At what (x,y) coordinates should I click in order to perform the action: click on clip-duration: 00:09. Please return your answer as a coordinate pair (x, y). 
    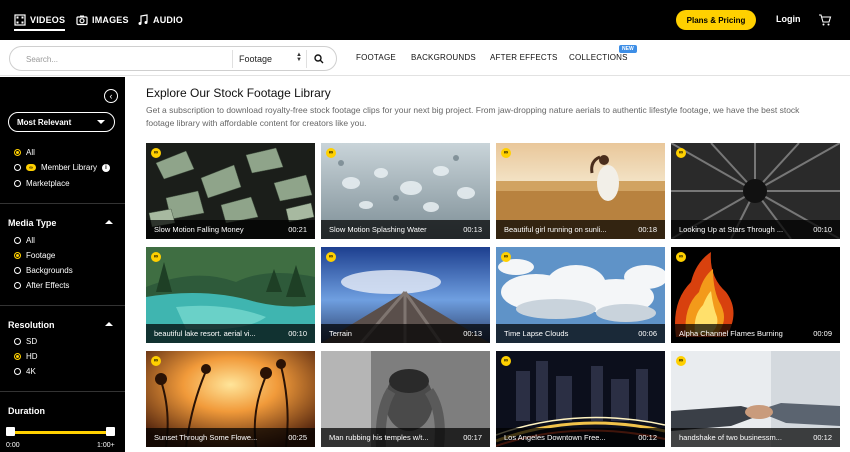
    Looking at the image, I should click on (822, 333).